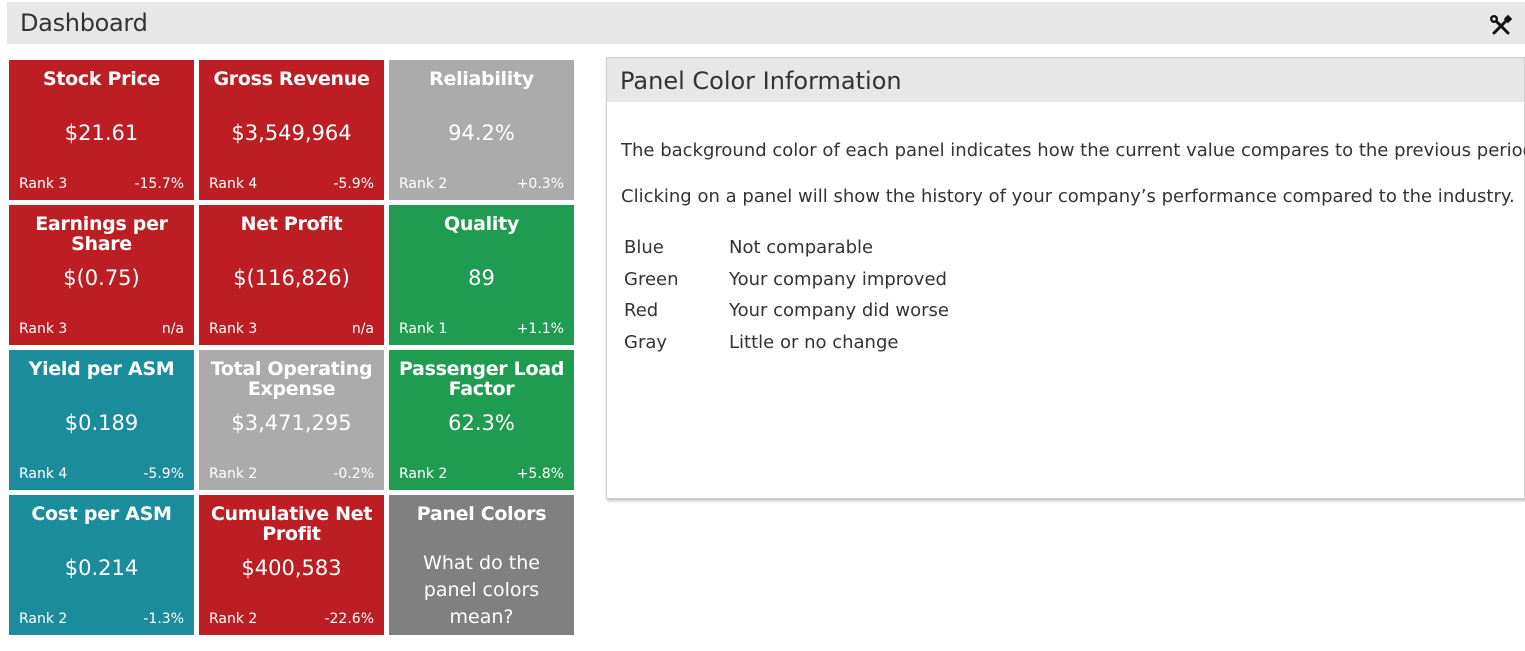 Image resolution: width=1525 pixels, height=651 pixels. Describe the element at coordinates (481, 278) in the screenshot. I see `tile-value: 89` at that location.